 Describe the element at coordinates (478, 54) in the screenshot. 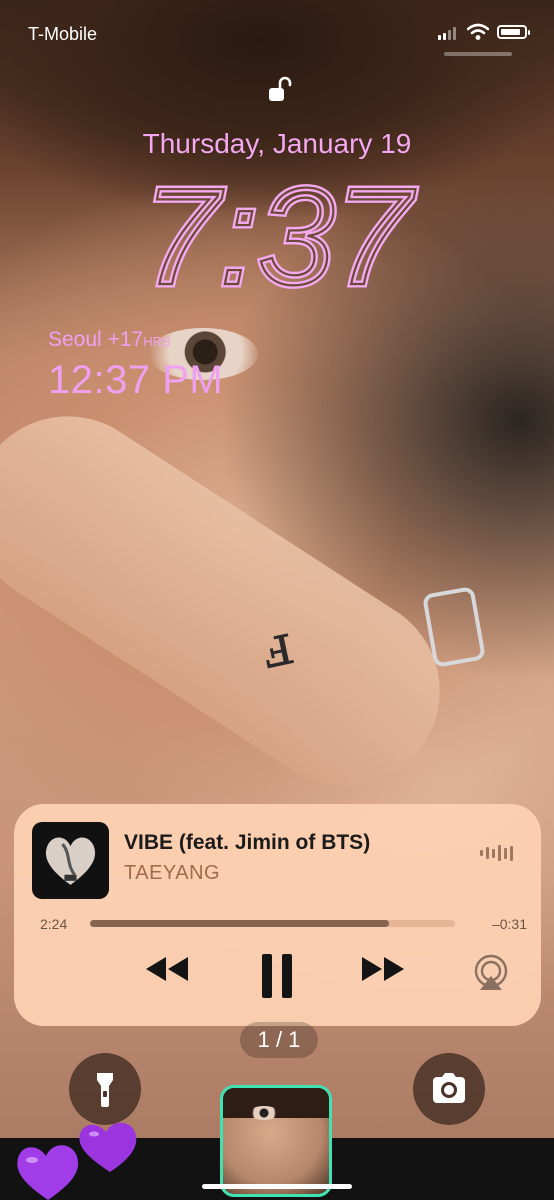

I see `control-center-grabber` at that location.